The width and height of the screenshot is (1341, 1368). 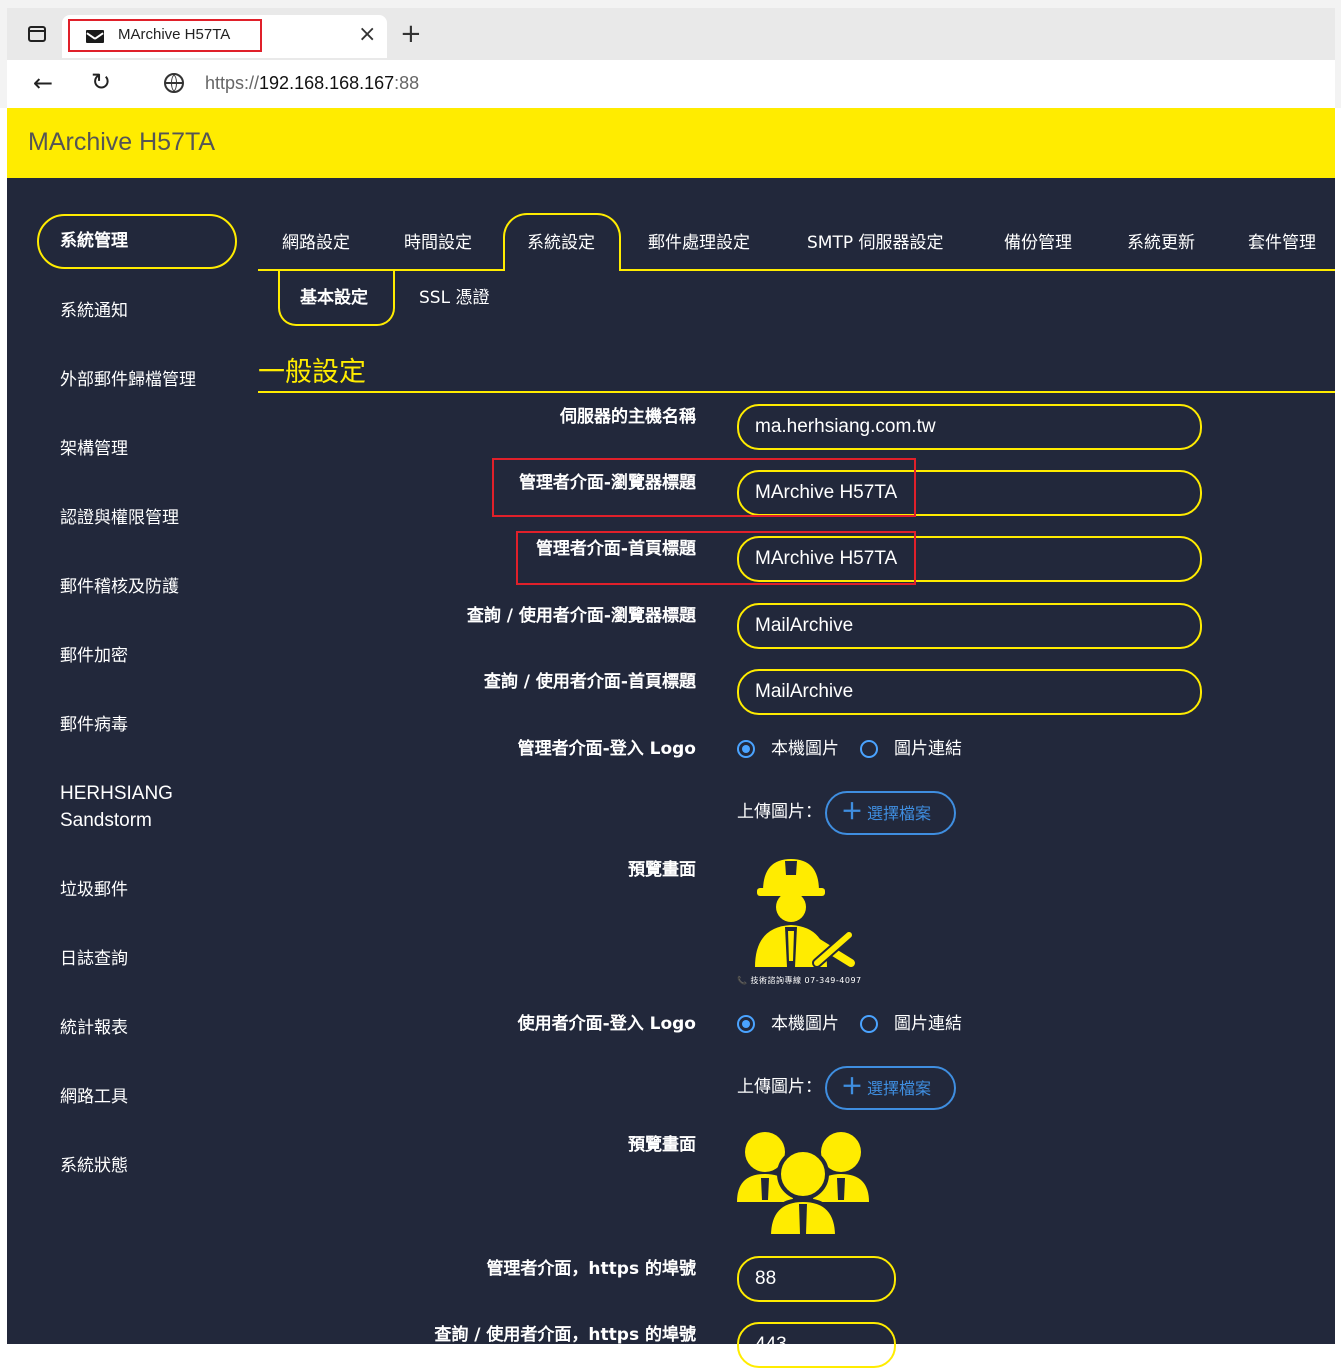 What do you see at coordinates (122, 142) in the screenshot?
I see `app-title: MArchive H57TA` at bounding box center [122, 142].